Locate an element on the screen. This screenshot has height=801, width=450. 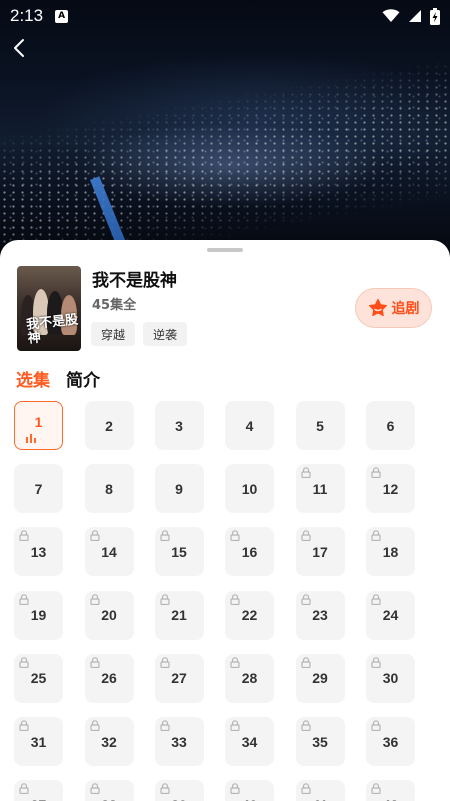
episode-number: 16 is located at coordinates (249, 551).